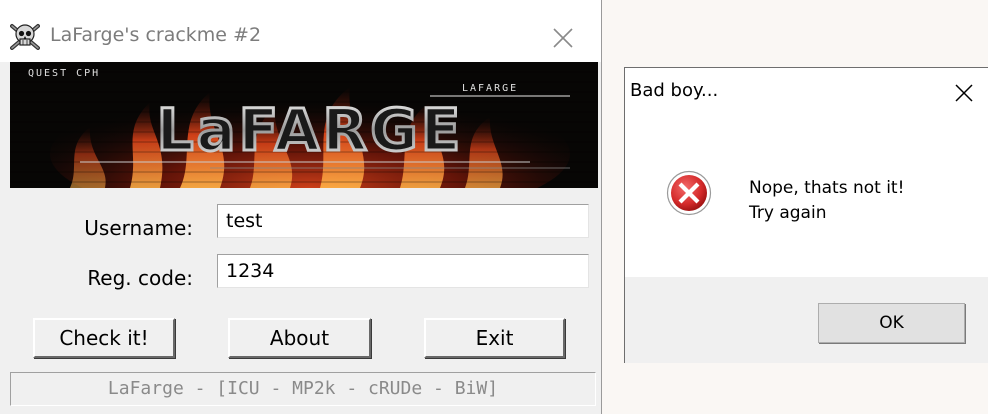 The height and width of the screenshot is (414, 988). I want to click on ok-button: OK, so click(891, 323).